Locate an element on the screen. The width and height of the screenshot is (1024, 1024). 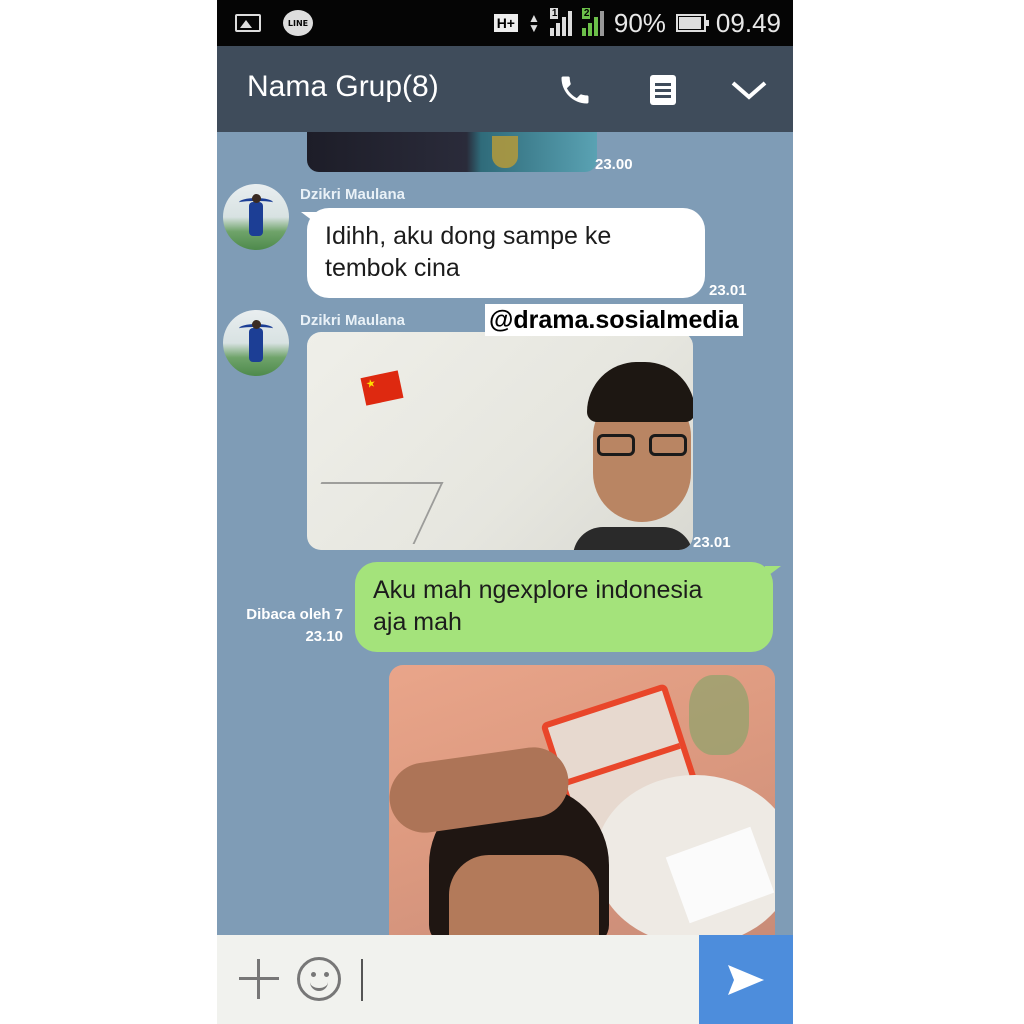
chevron-down-icon is located at coordinates (749, 90).